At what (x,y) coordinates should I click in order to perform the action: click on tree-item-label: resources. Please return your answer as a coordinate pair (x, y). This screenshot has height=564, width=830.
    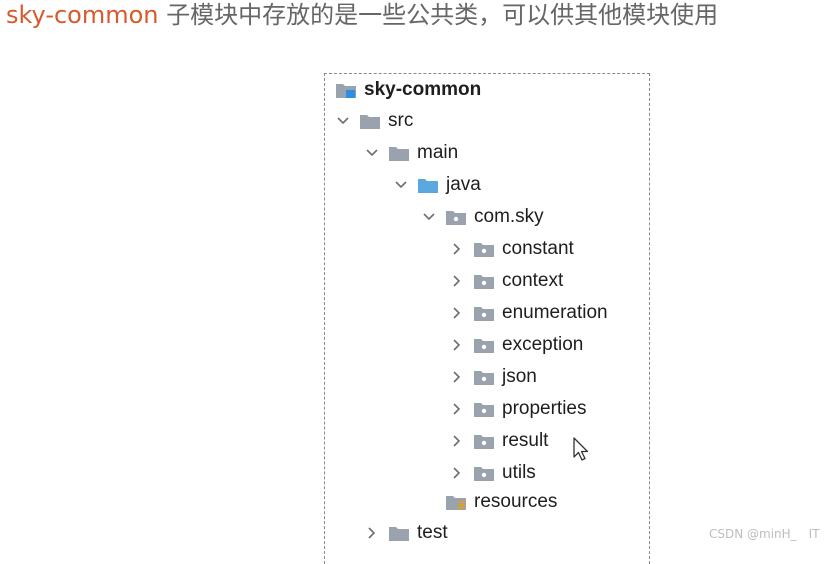
    Looking at the image, I should click on (516, 501).